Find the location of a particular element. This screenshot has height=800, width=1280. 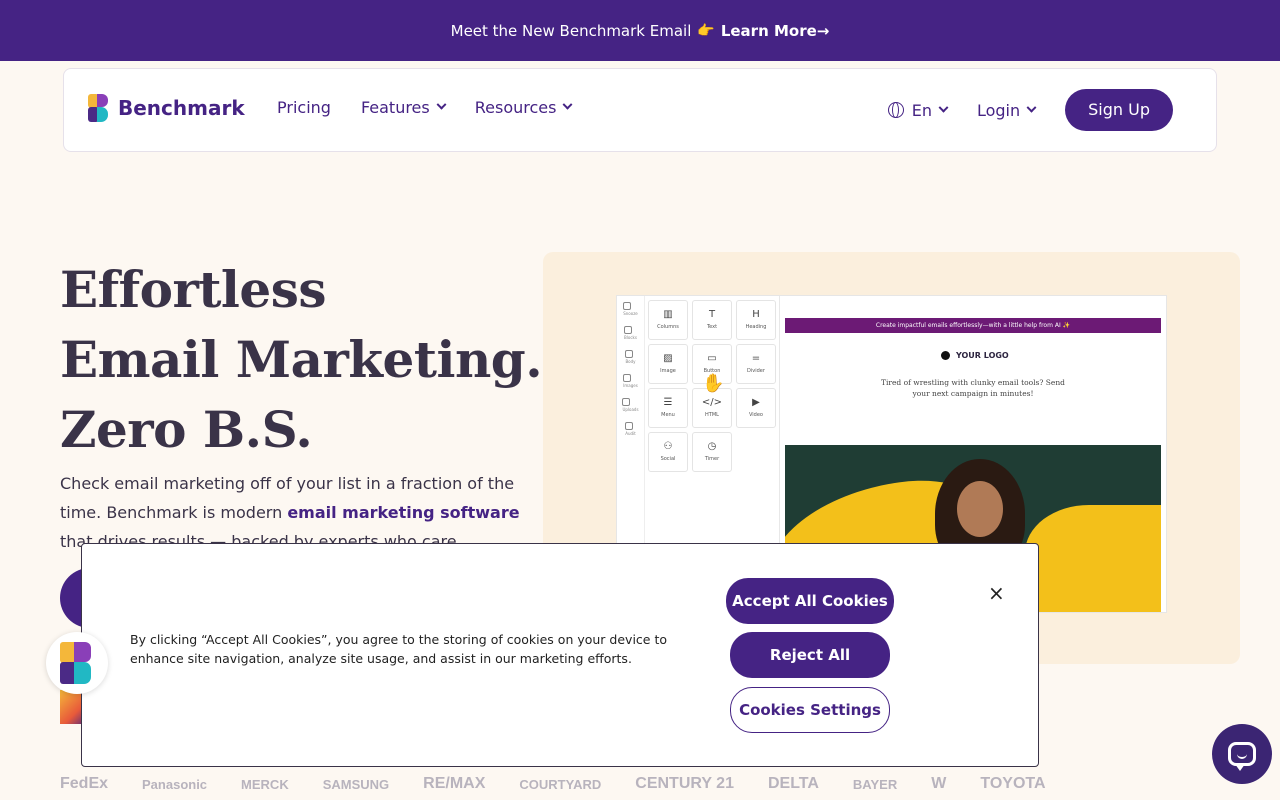

block-video: ▶ Video is located at coordinates (756, 408).